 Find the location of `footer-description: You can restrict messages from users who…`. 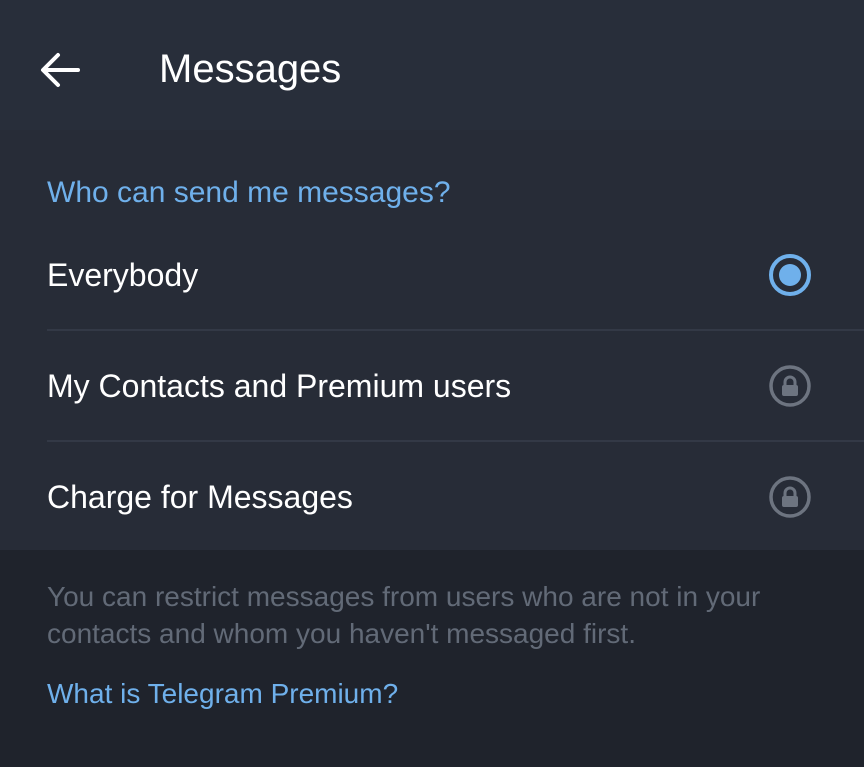

footer-description: You can restrict messages from users who… is located at coordinates (404, 615).